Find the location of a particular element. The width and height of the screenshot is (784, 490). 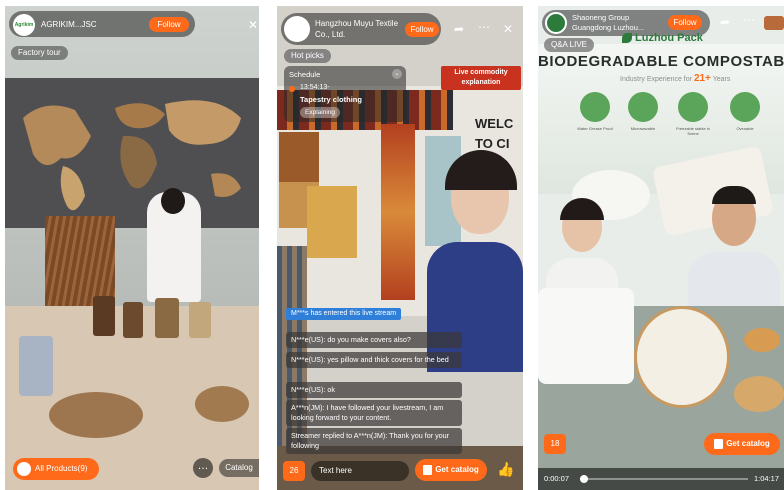

world-map-image is located at coordinates (132, 155).